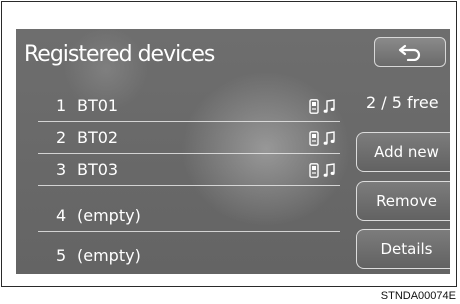 The image size is (460, 304). What do you see at coordinates (98, 137) in the screenshot?
I see `device-name: BT02` at bounding box center [98, 137].